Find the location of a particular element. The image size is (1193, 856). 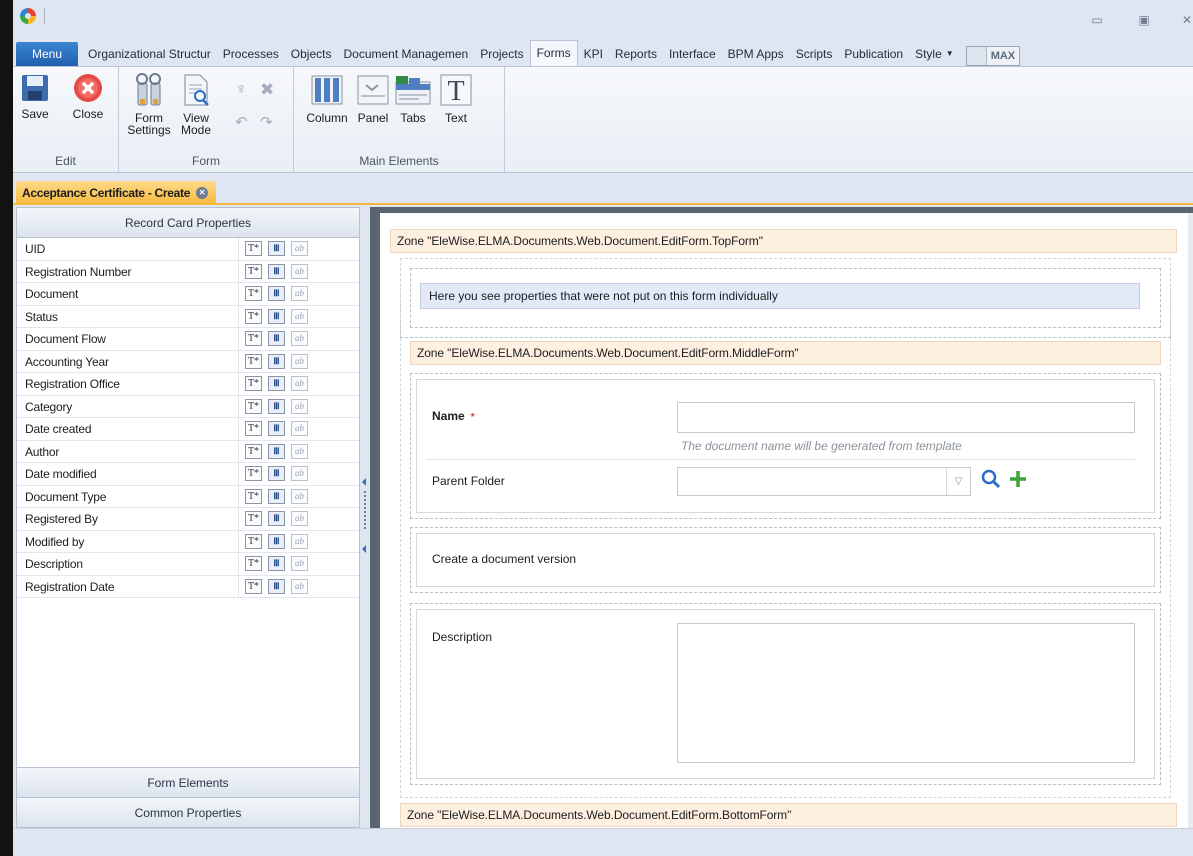

property-row: Document T* Ⅲab is located at coordinates (188, 294).